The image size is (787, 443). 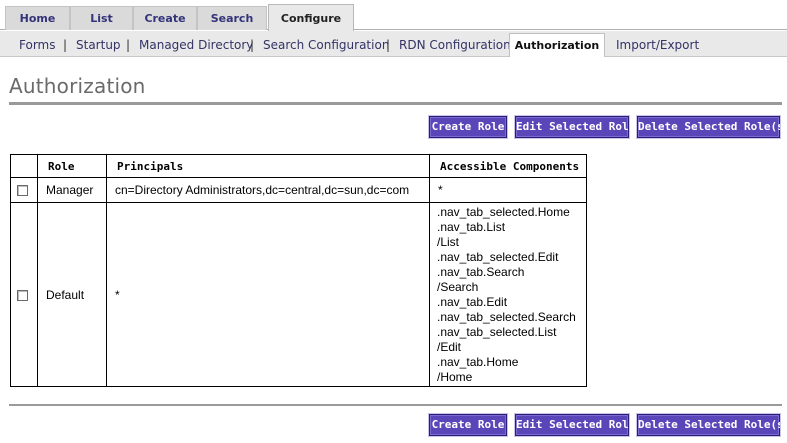 What do you see at coordinates (37, 18) in the screenshot?
I see `tab-home: Home` at bounding box center [37, 18].